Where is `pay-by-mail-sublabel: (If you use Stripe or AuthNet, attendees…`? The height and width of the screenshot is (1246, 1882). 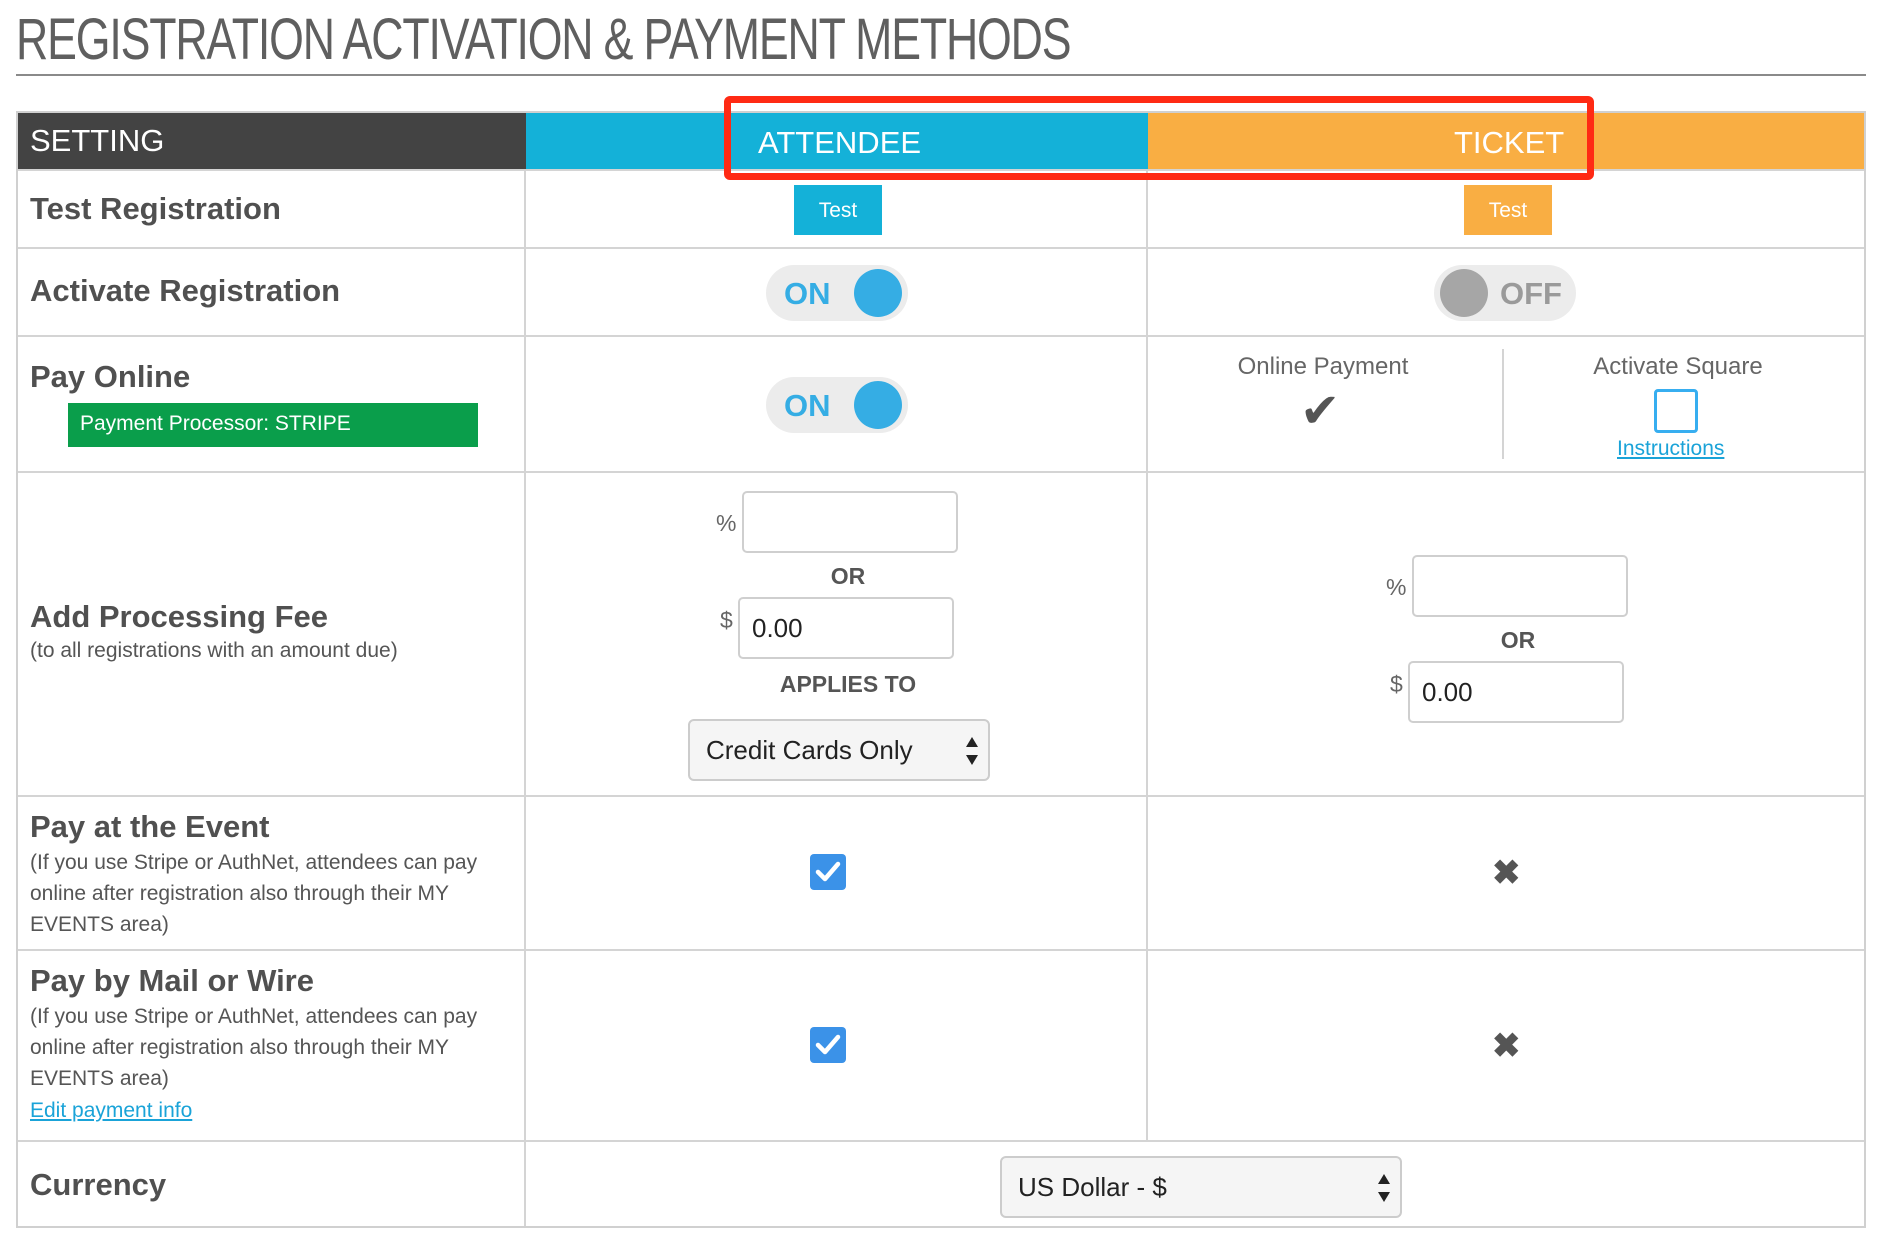 pay-by-mail-sublabel: (If you use Stripe or AuthNet, attendees… is located at coordinates (254, 1047).